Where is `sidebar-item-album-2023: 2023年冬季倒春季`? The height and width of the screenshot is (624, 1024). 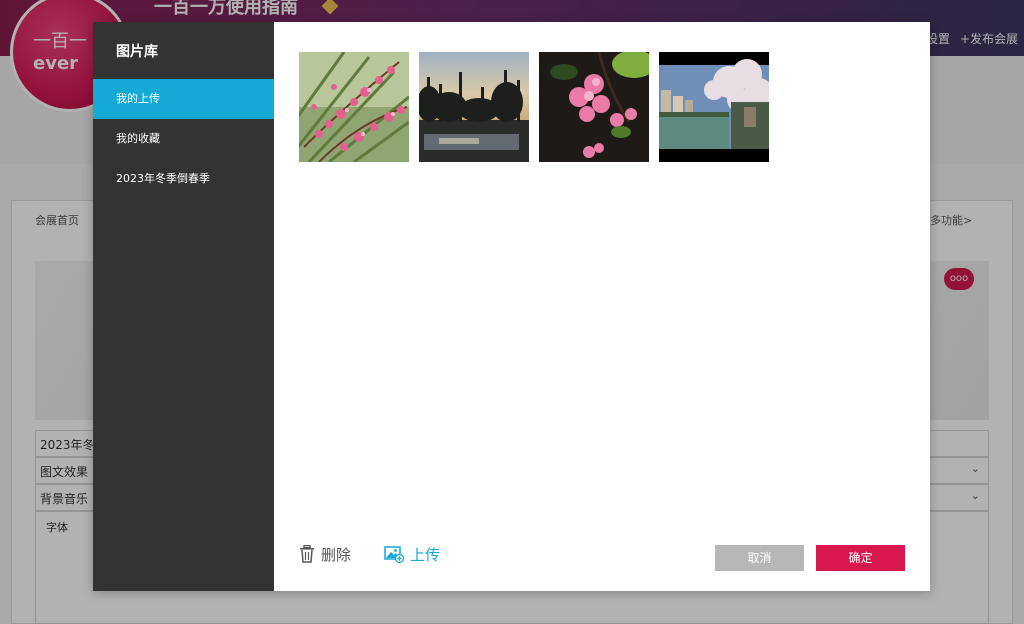 sidebar-item-album-2023: 2023年冬季倒春季 is located at coordinates (183, 179).